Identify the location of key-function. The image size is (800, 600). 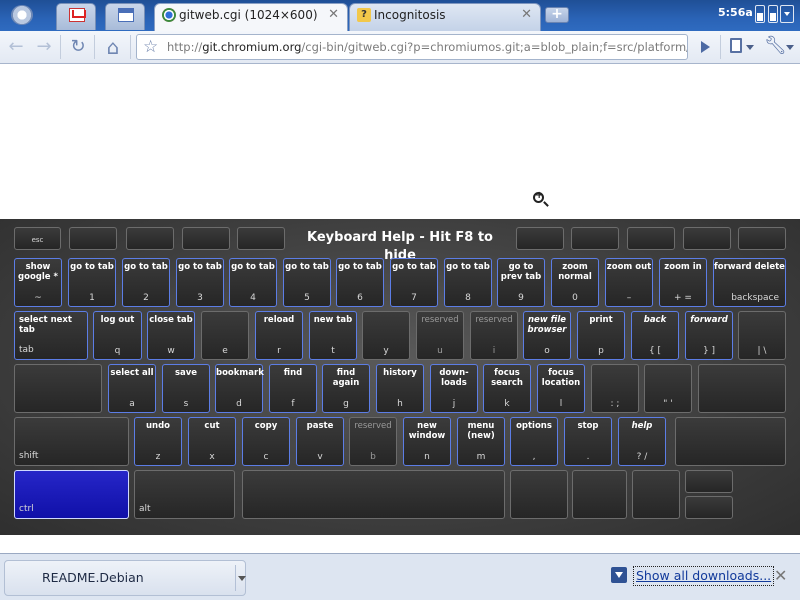
(206, 238).